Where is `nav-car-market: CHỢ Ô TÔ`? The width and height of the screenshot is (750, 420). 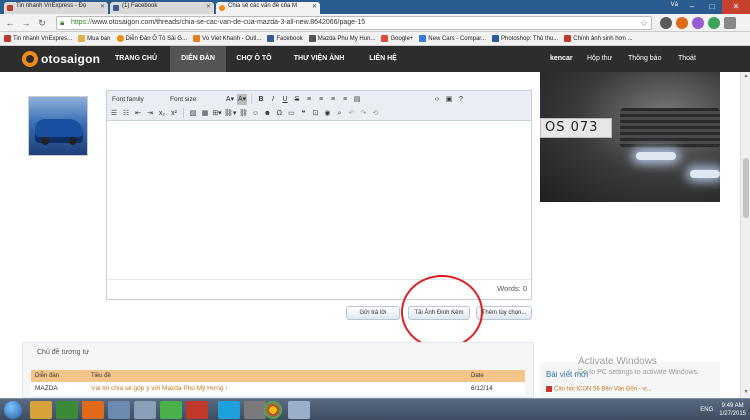
nav-car-market: CHỢ Ô TÔ is located at coordinates (254, 59).